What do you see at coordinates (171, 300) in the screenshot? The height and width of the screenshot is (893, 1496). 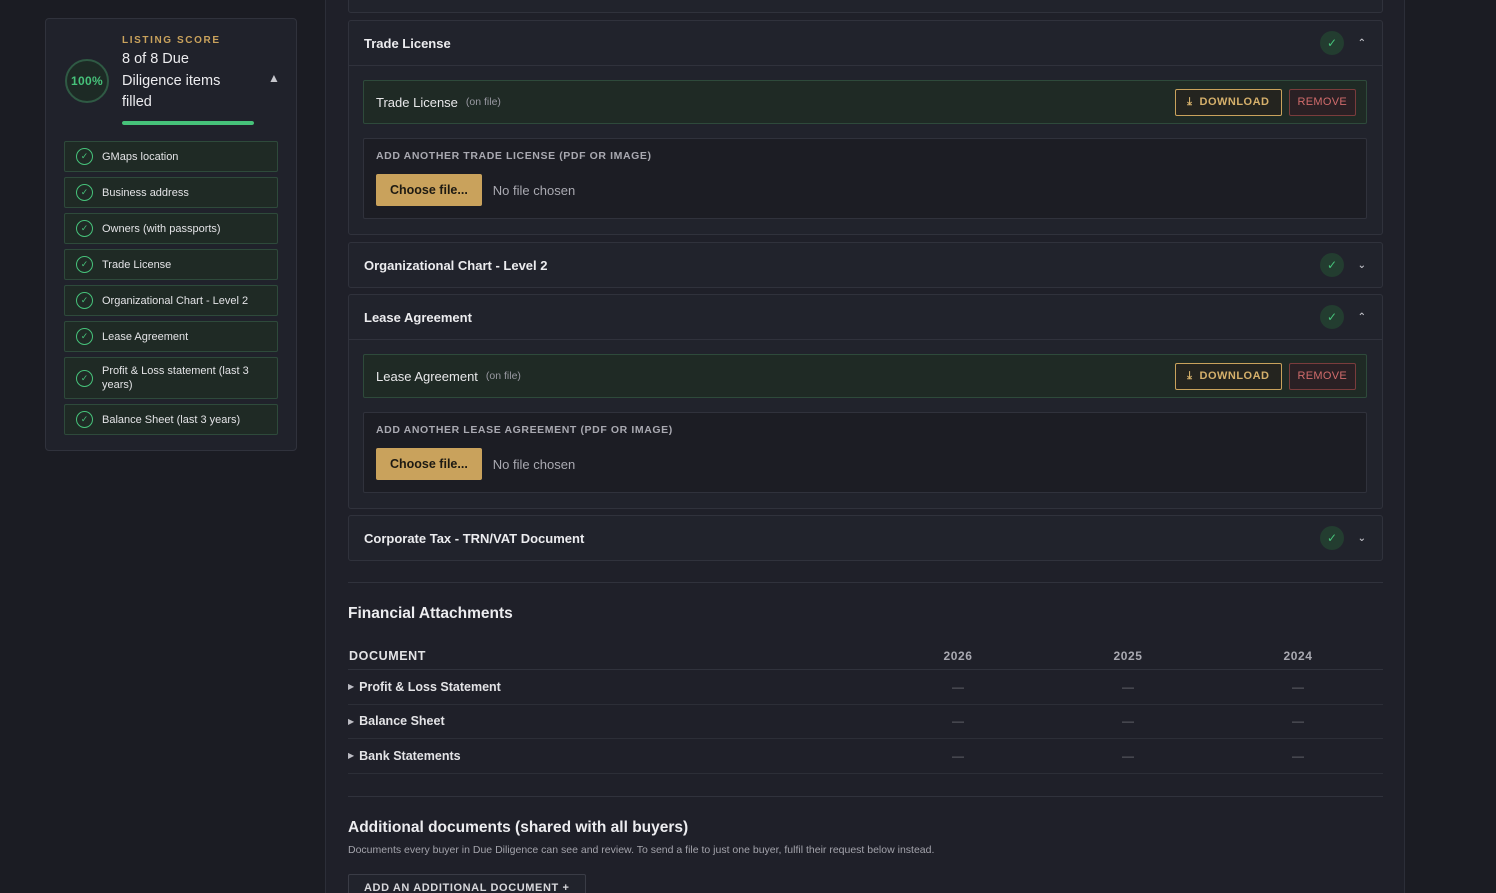 I see `checklist-item: ✓ Organizational Chart - Level 2` at bounding box center [171, 300].